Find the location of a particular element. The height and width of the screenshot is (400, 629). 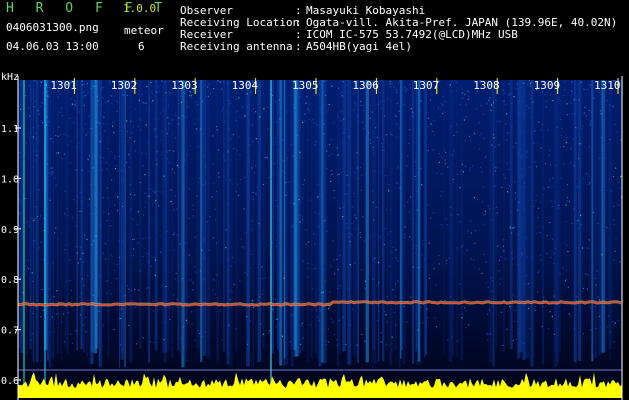

antenna-value: A504HB(yagi 4el) is located at coordinates (359, 46).